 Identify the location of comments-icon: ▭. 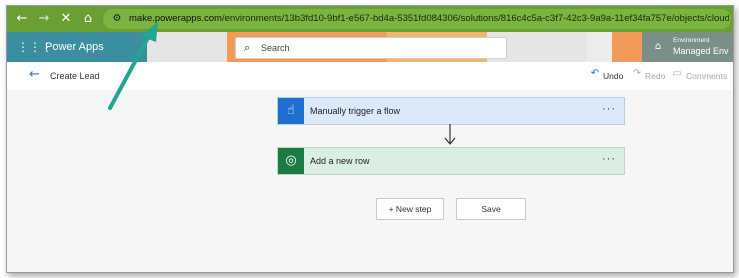
(677, 74).